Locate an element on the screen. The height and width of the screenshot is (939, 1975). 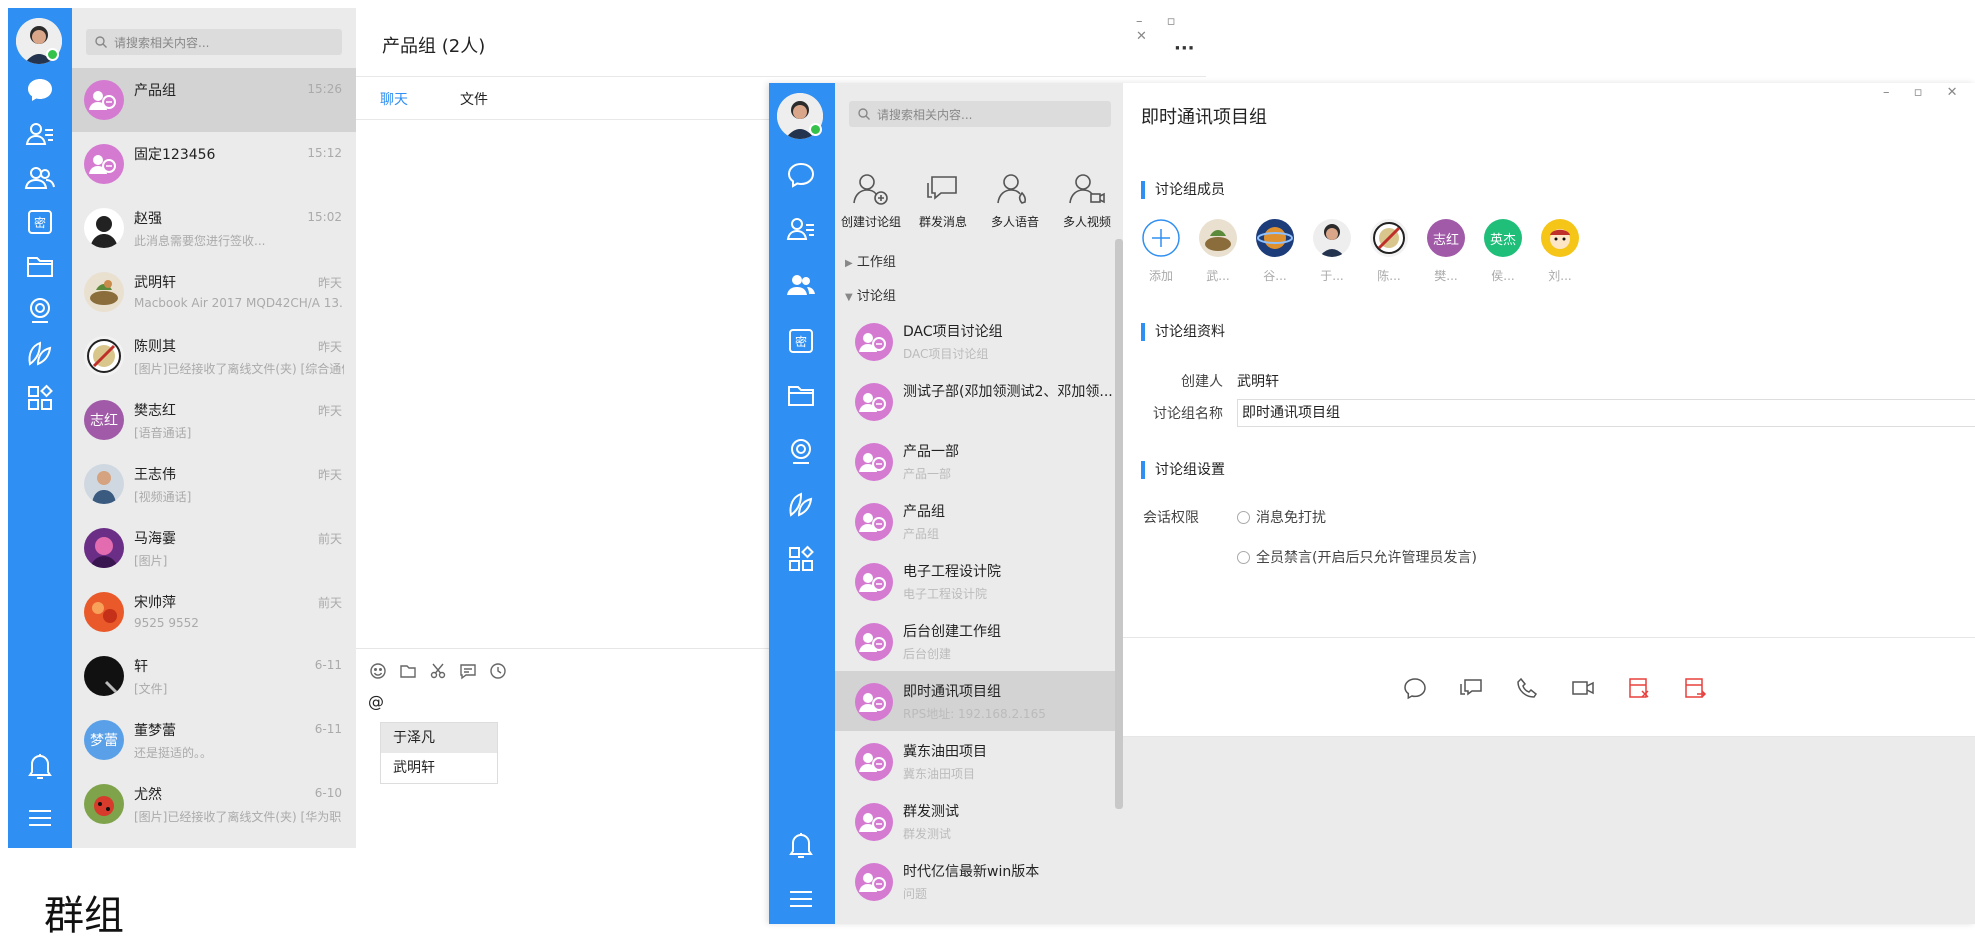
more-button: ··· is located at coordinates (1184, 48).